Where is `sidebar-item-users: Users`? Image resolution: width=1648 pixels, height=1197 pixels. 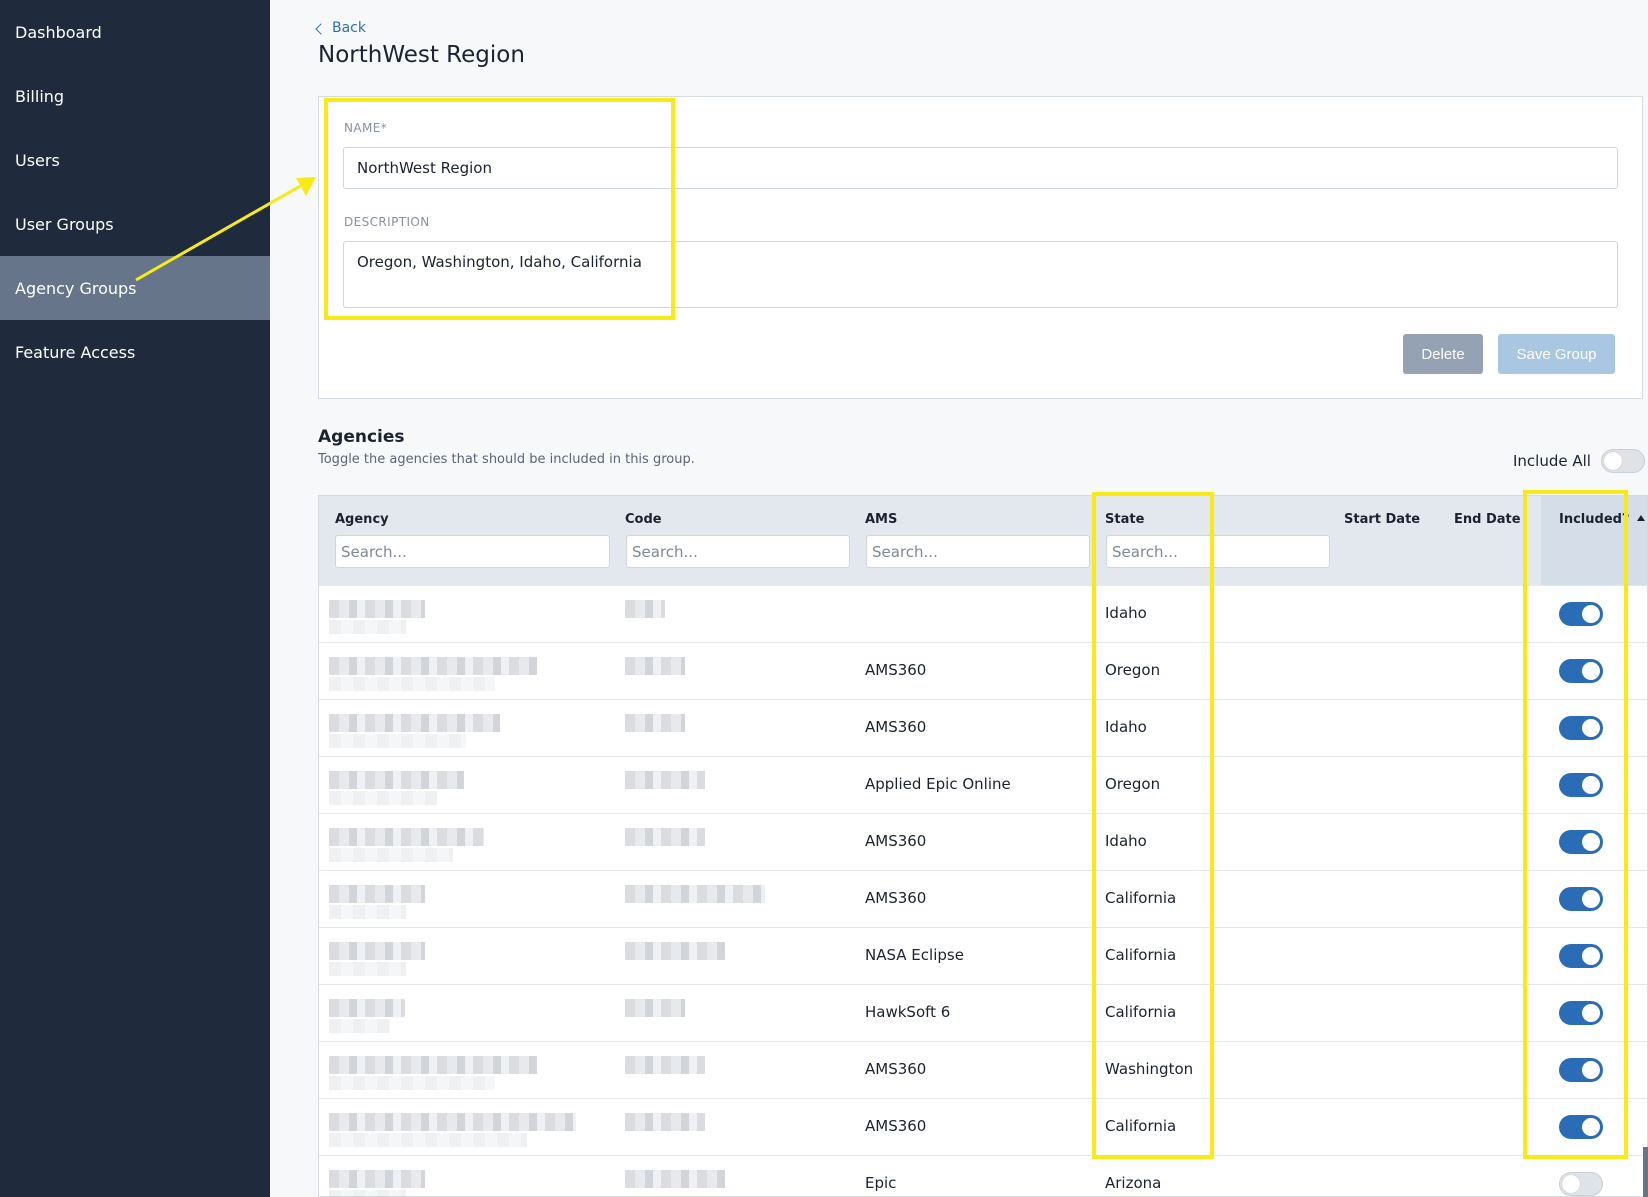
sidebar-item-users: Users is located at coordinates (135, 160).